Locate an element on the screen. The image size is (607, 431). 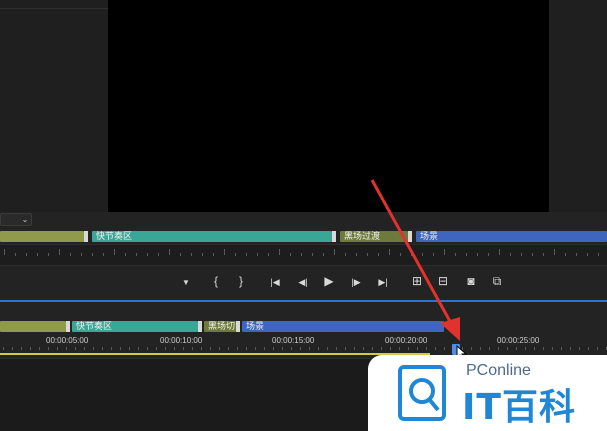
source-time-ruler is located at coordinates (303, 255).